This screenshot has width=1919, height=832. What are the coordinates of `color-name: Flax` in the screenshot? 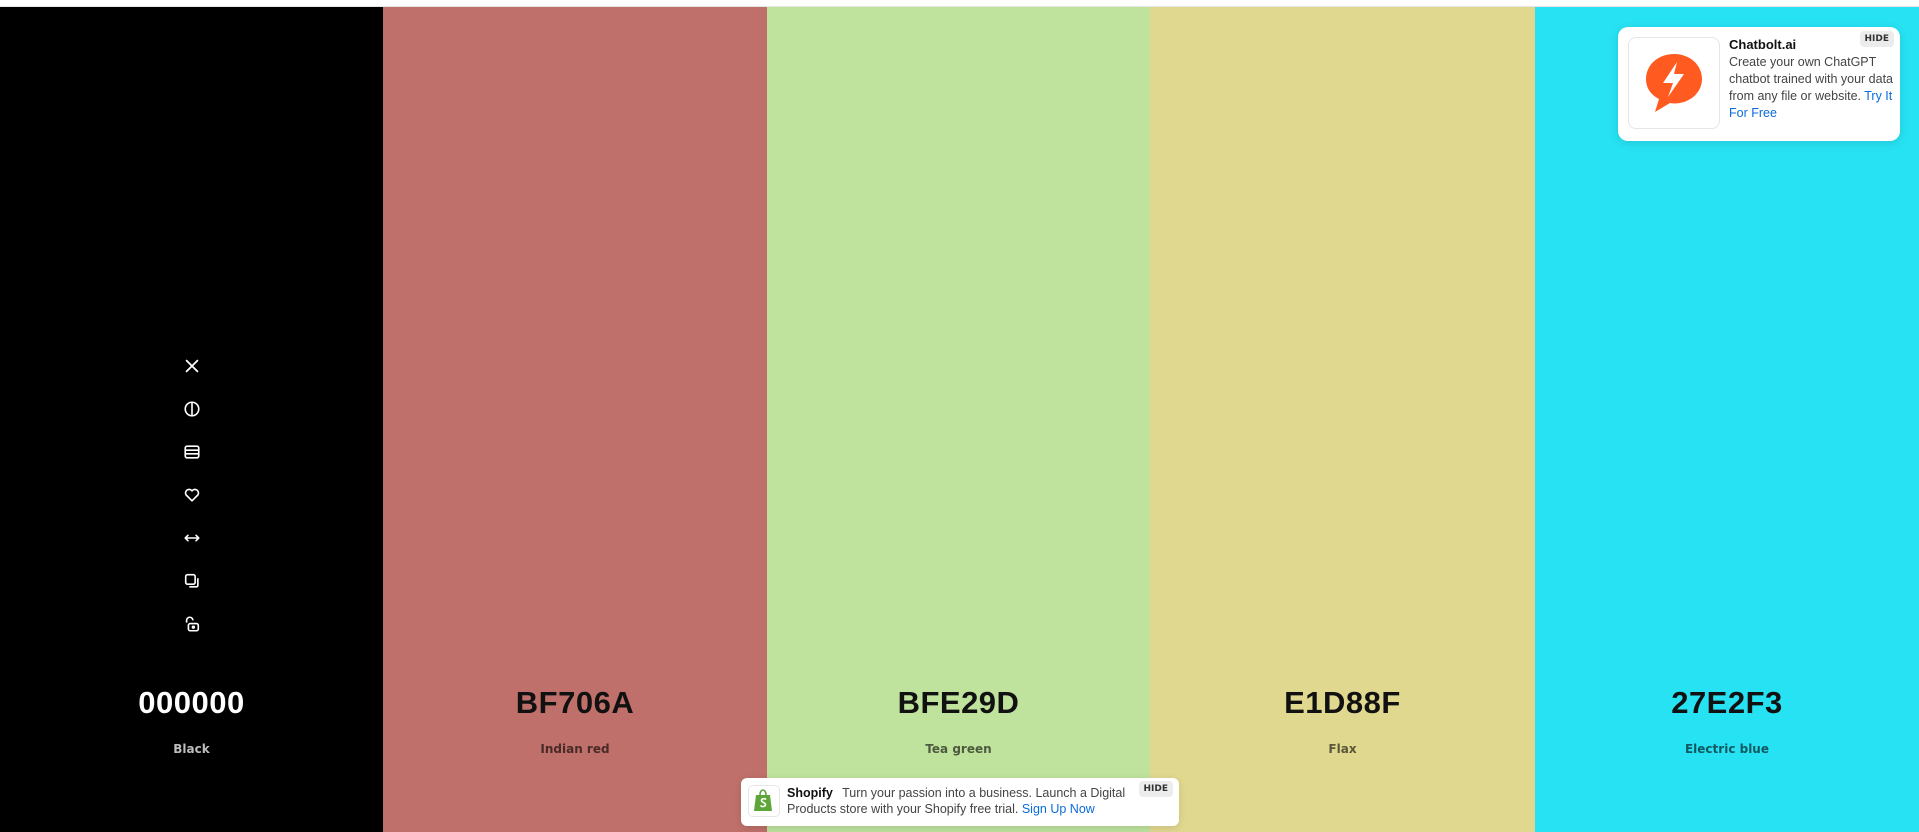 It's located at (1342, 749).